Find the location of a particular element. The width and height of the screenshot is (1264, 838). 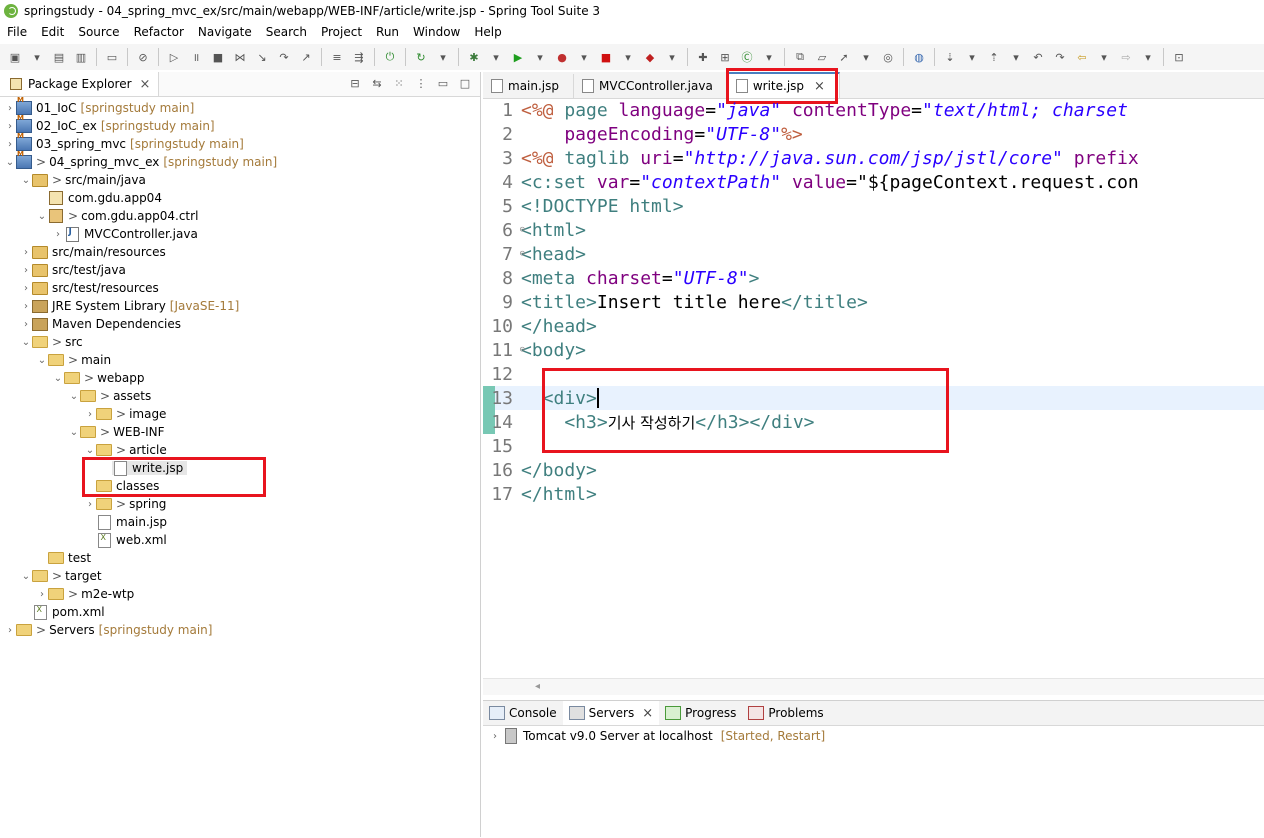

forward-history-icon: ↷ is located at coordinates (1060, 57).